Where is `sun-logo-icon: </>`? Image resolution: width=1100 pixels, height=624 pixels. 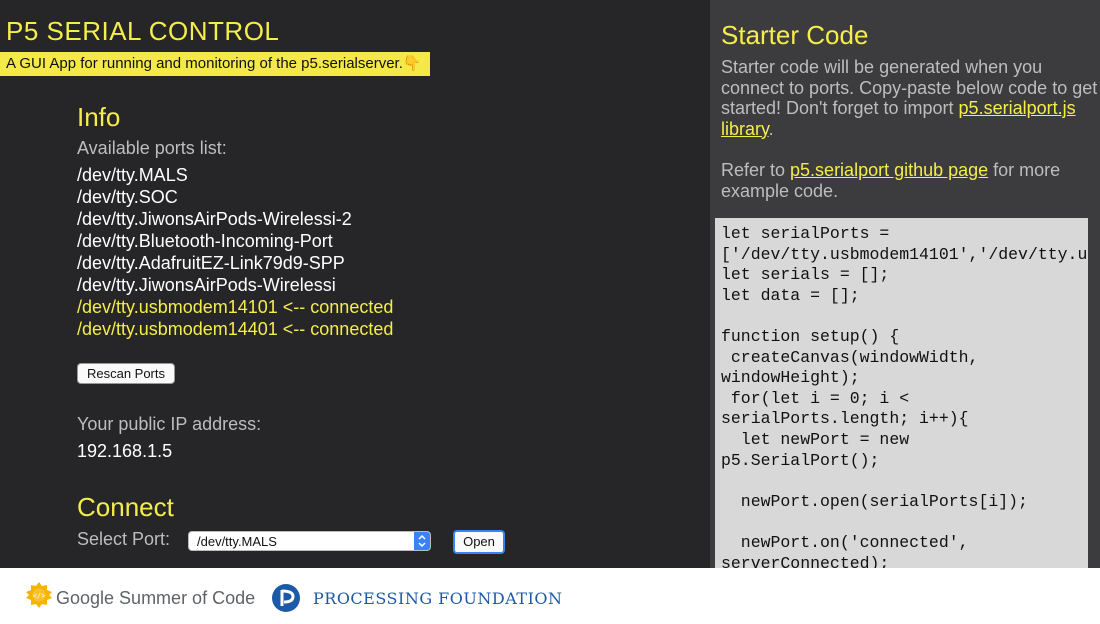 sun-logo-icon: </> is located at coordinates (39, 597).